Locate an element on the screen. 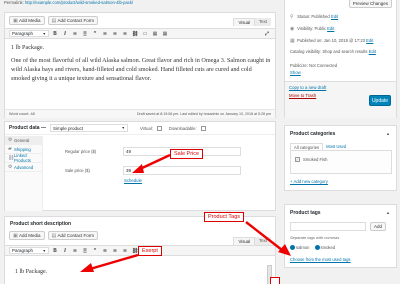 The width and height of the screenshot is (400, 284). short-desc-content-text: 1 lb Package. is located at coordinates (31, 272).